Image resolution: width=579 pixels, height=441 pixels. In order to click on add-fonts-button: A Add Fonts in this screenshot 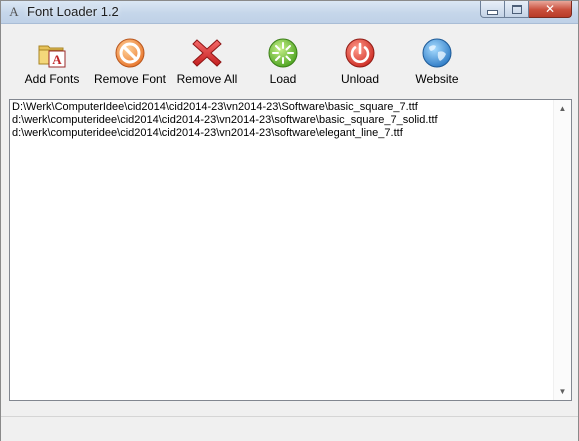, I will do `click(52, 60)`.